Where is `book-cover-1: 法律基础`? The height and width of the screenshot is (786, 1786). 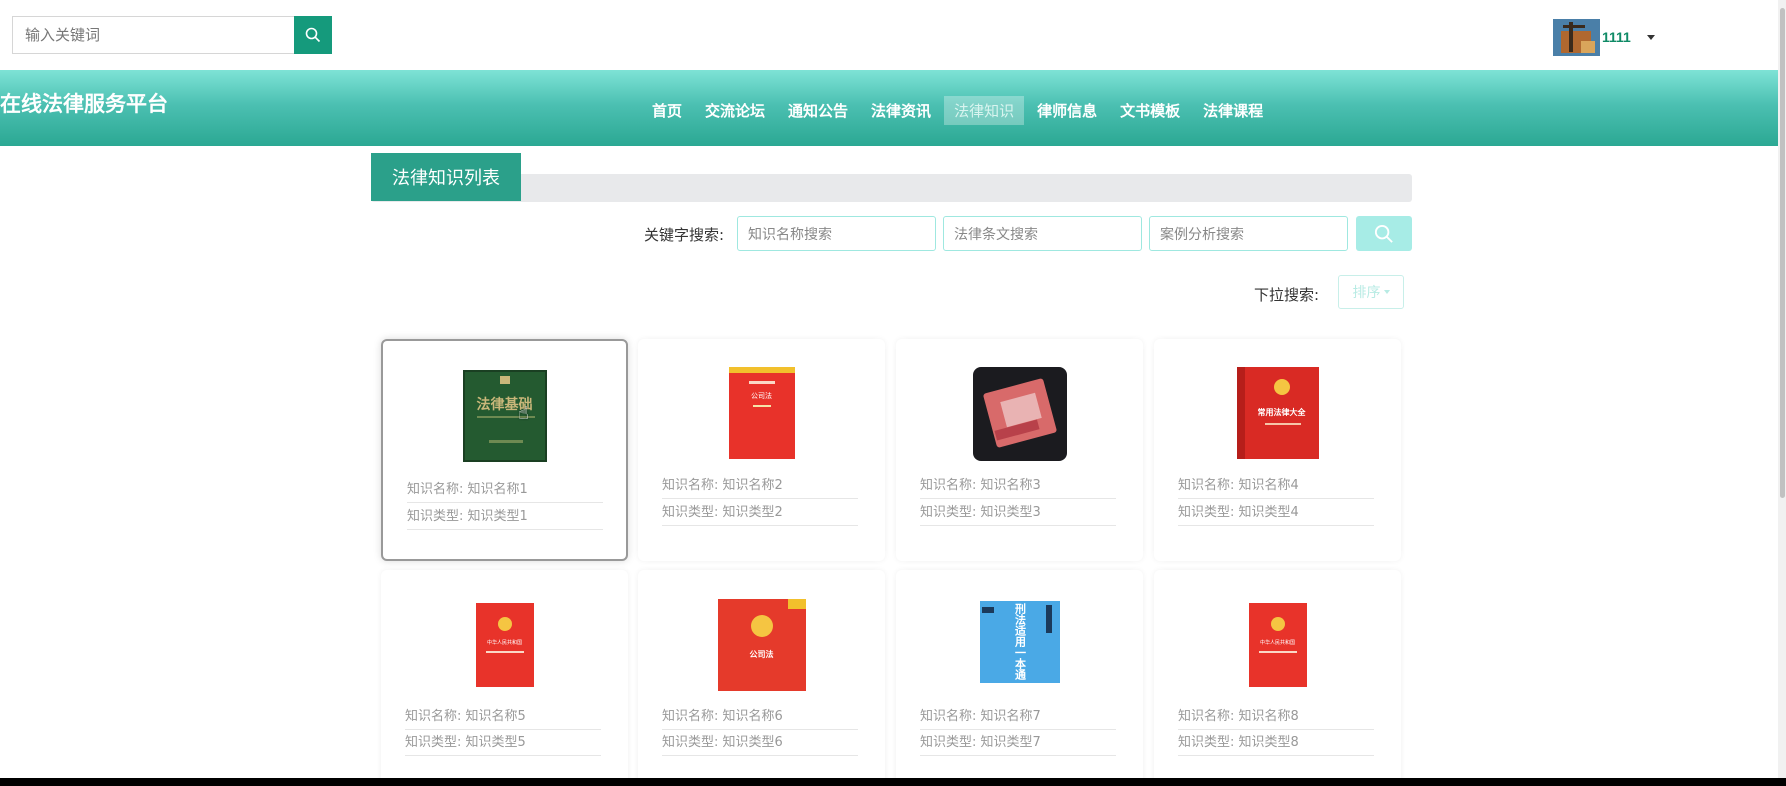
book-cover-1: 法律基础 is located at coordinates (504, 416).